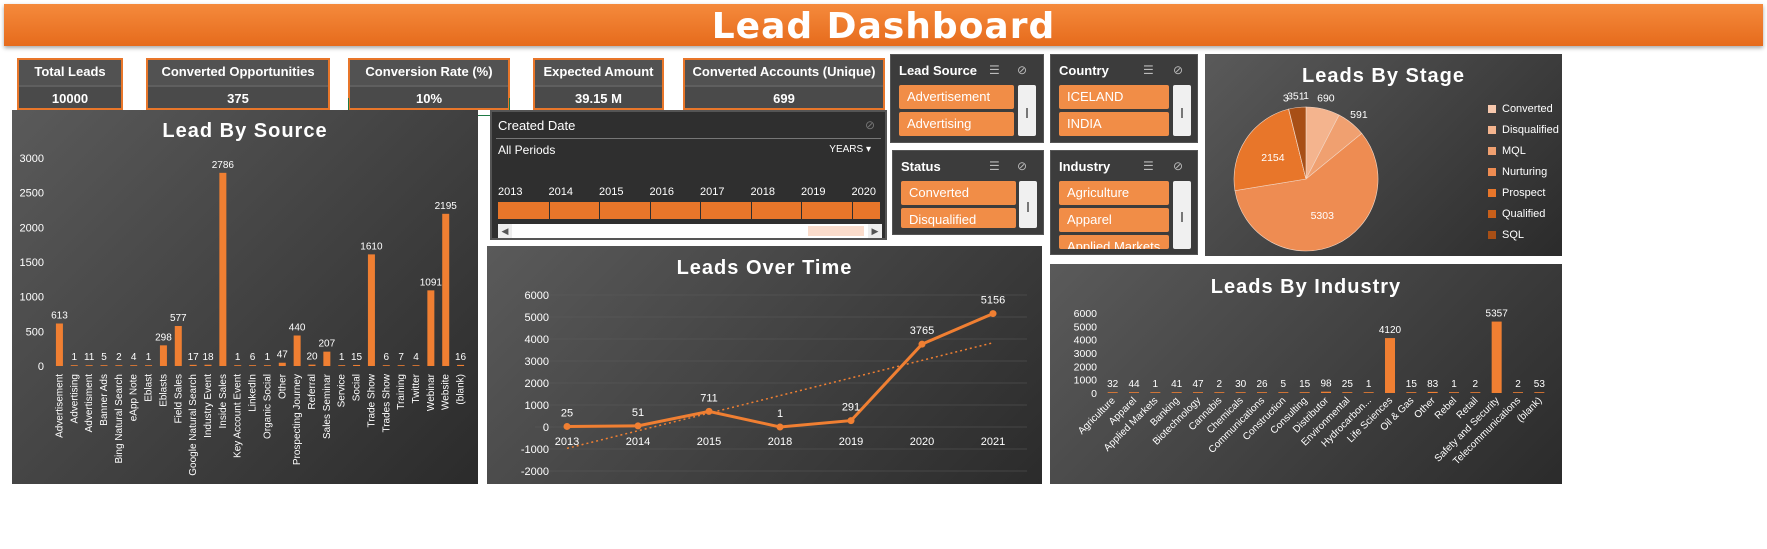  I want to click on scroll-thumb, so click(836, 231).